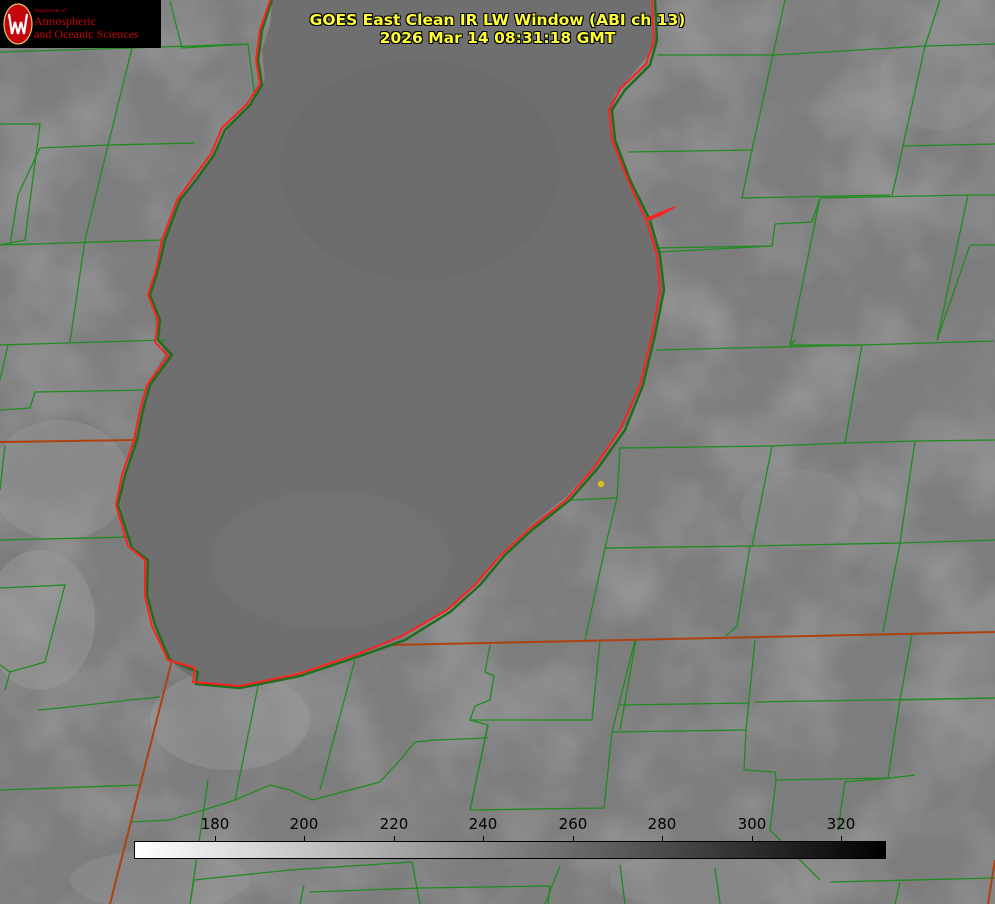 This screenshot has height=904, width=995. I want to click on title-timestamp: 2026 Mar 14 08:31:18 GMT, so click(497, 38).